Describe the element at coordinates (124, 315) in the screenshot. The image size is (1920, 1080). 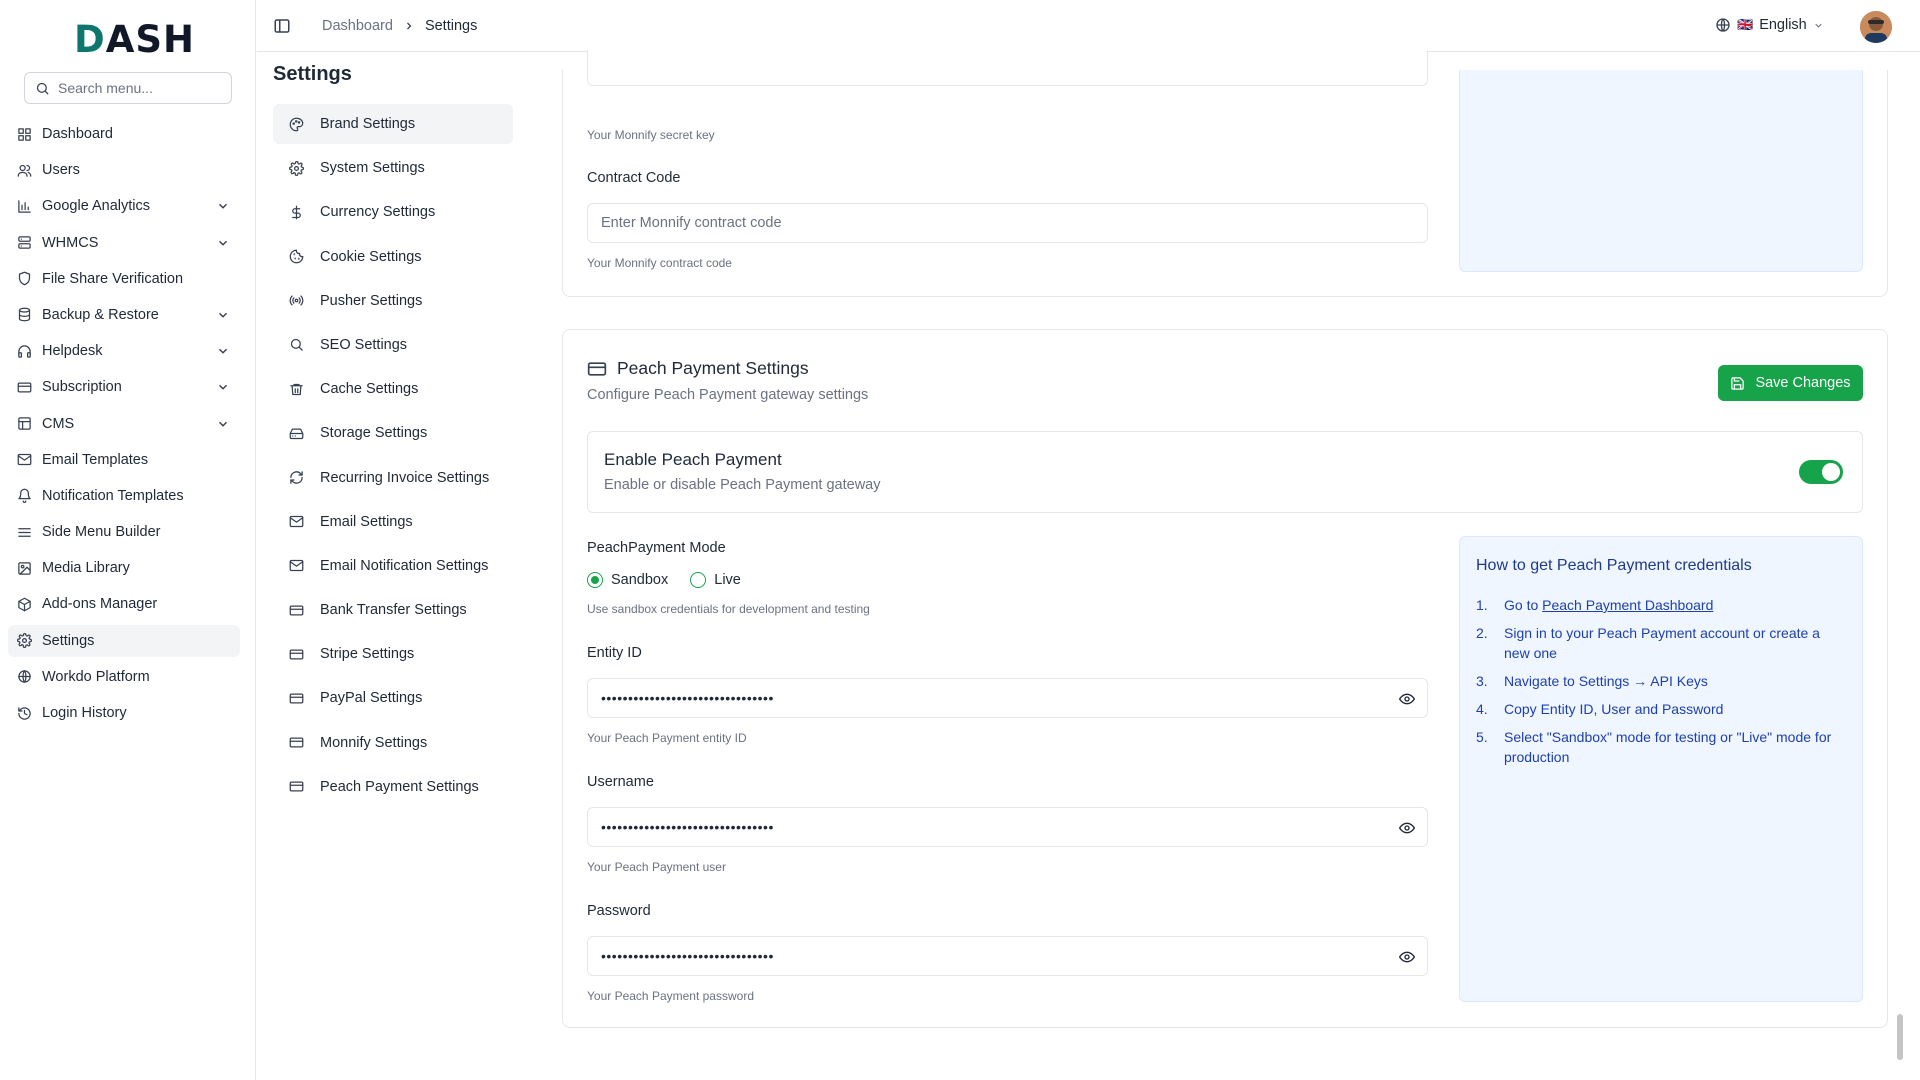
I see `sidebar-item-backup-restore: Backup & Restore` at that location.